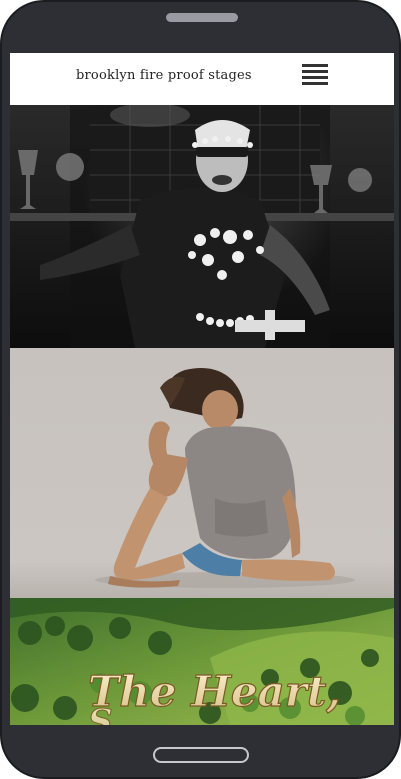 Image resolution: width=401 pixels, height=779 pixels. What do you see at coordinates (214, 691) in the screenshot?
I see `tile-3-caption: The Heart,` at bounding box center [214, 691].